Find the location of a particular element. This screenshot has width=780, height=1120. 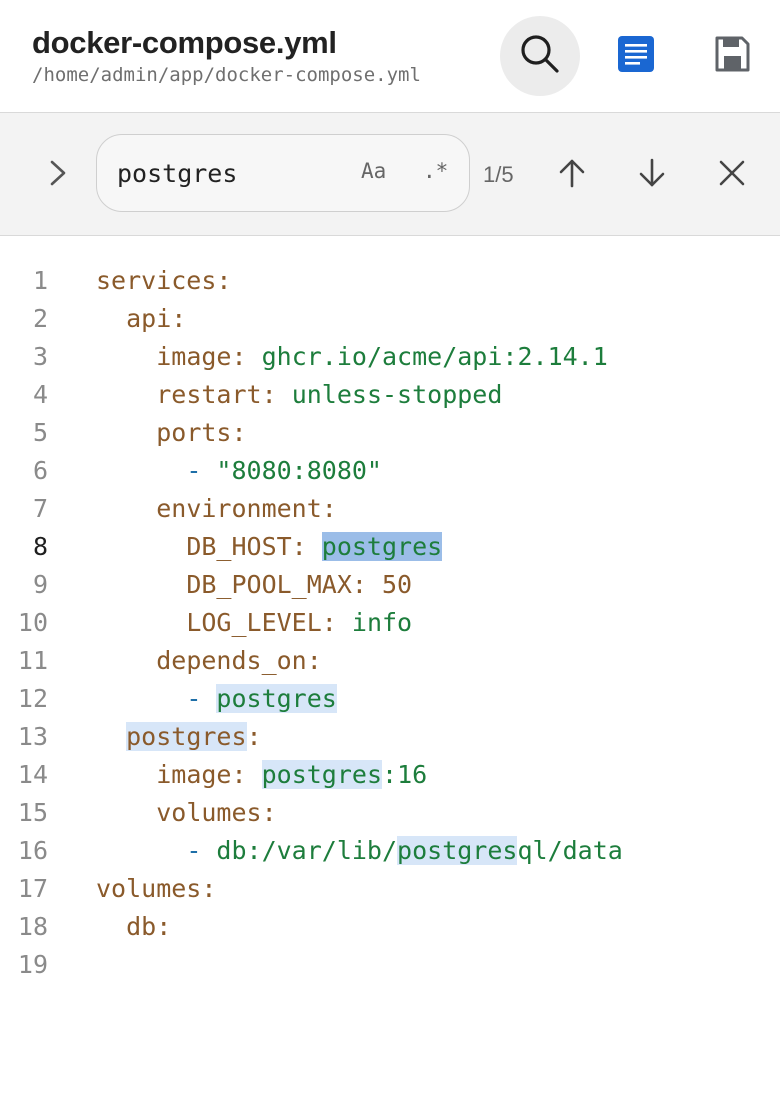

line-number: 8 is located at coordinates (40, 546).